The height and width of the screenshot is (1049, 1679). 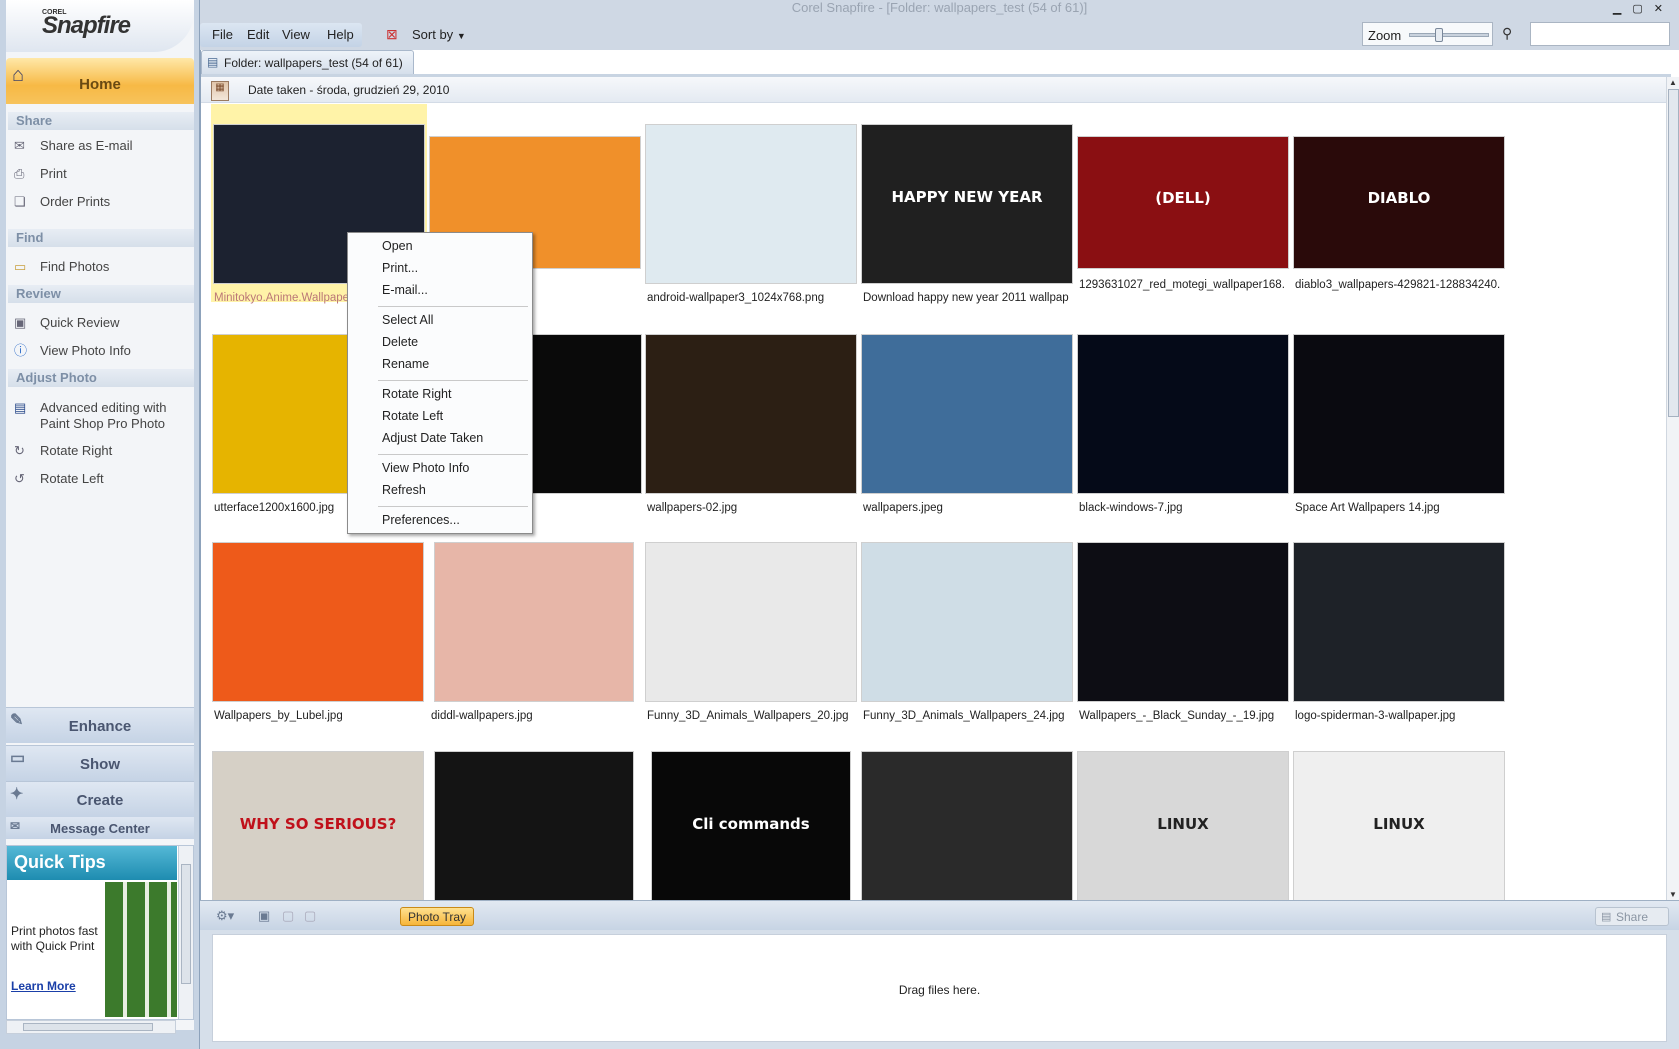 What do you see at coordinates (1507, 33) in the screenshot?
I see `binoculars-icon: ⚲` at bounding box center [1507, 33].